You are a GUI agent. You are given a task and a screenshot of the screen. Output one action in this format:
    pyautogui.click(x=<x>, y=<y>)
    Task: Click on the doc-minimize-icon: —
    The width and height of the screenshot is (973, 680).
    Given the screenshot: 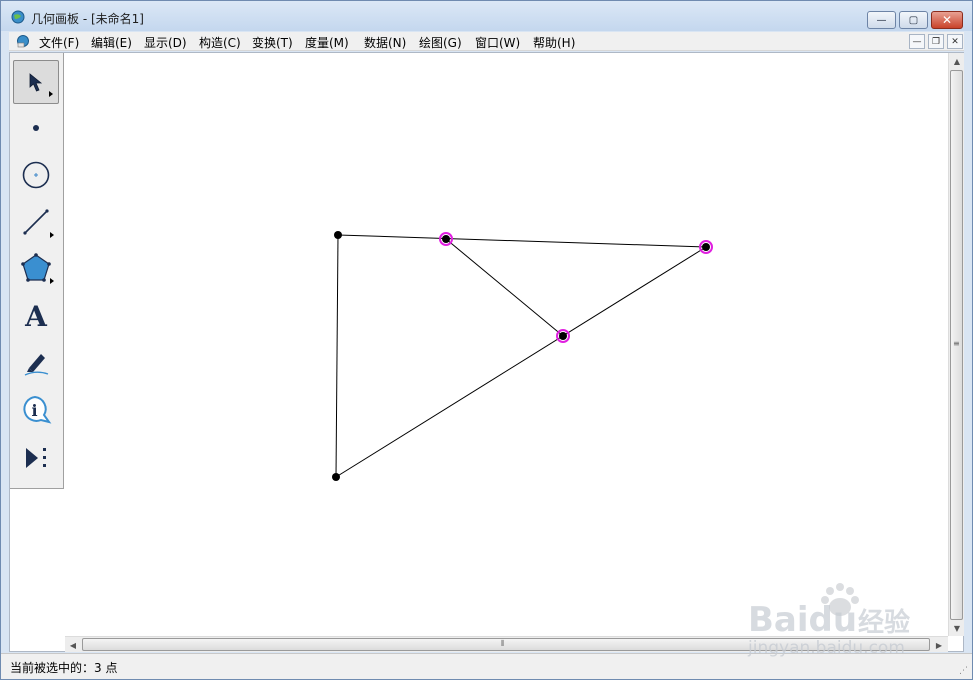 What is the action you would take?
    pyautogui.click(x=917, y=41)
    